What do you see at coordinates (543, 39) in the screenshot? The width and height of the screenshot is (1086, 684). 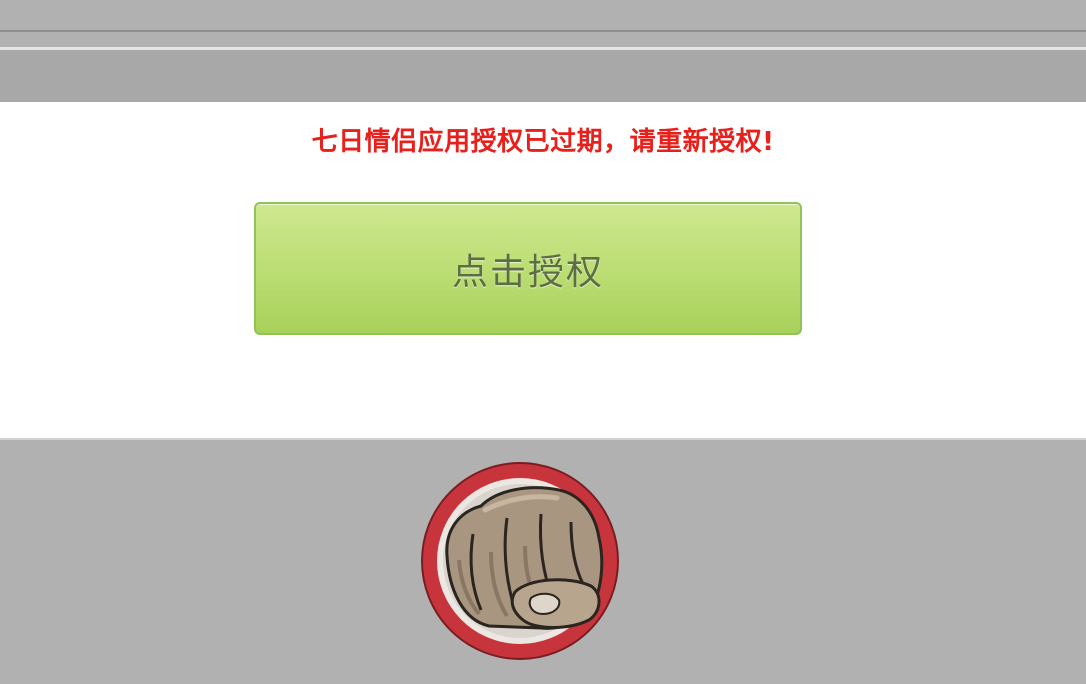 I see `top-gap` at bounding box center [543, 39].